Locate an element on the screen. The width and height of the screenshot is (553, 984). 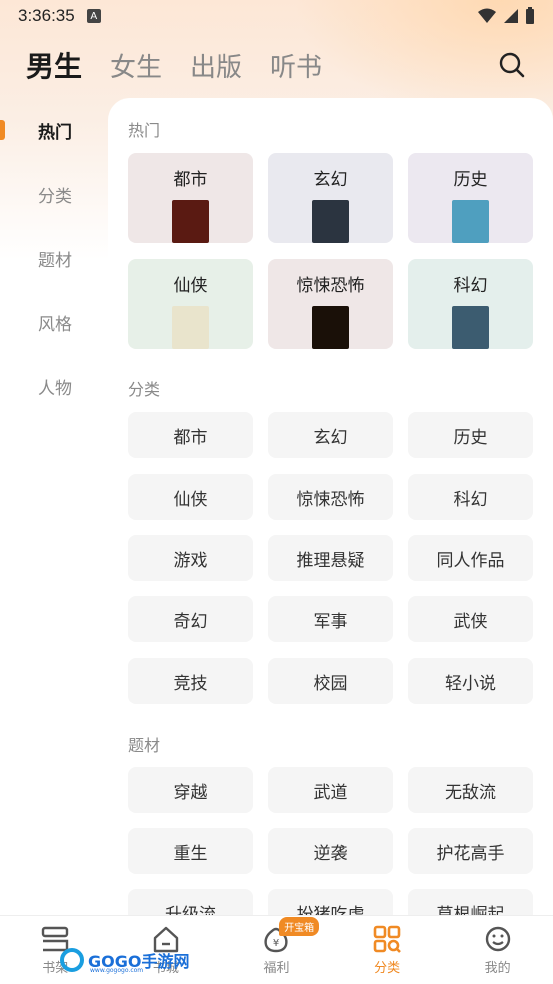
wifi-icon is located at coordinates (487, 15).